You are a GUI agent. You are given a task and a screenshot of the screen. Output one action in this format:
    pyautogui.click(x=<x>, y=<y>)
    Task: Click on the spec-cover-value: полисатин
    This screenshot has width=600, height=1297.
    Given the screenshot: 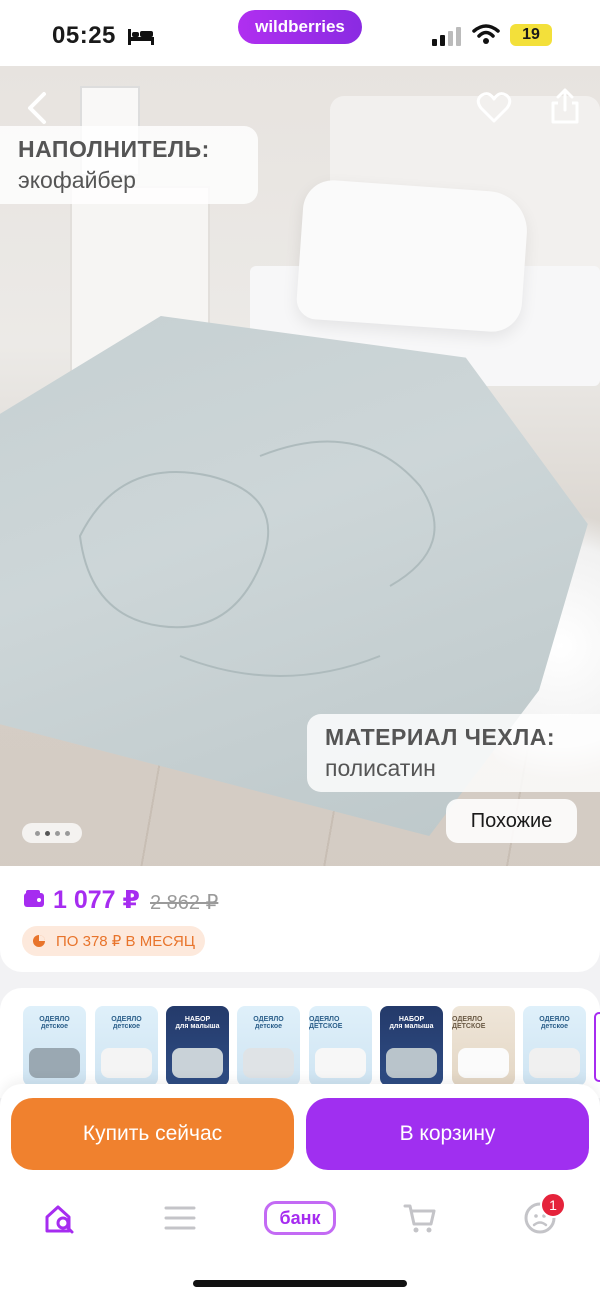 What is the action you would take?
    pyautogui.click(x=380, y=768)
    